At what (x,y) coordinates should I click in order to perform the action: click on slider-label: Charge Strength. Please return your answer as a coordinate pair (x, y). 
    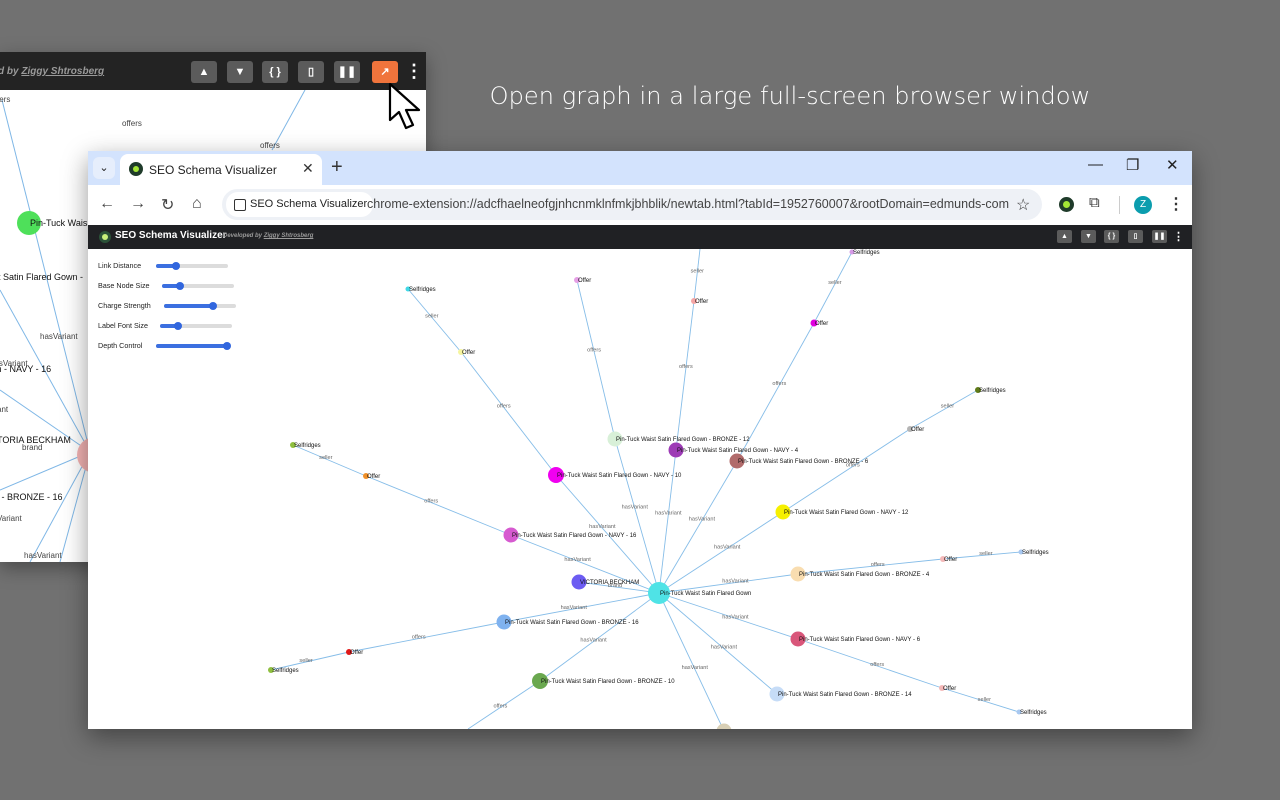
    Looking at the image, I should click on (124, 305).